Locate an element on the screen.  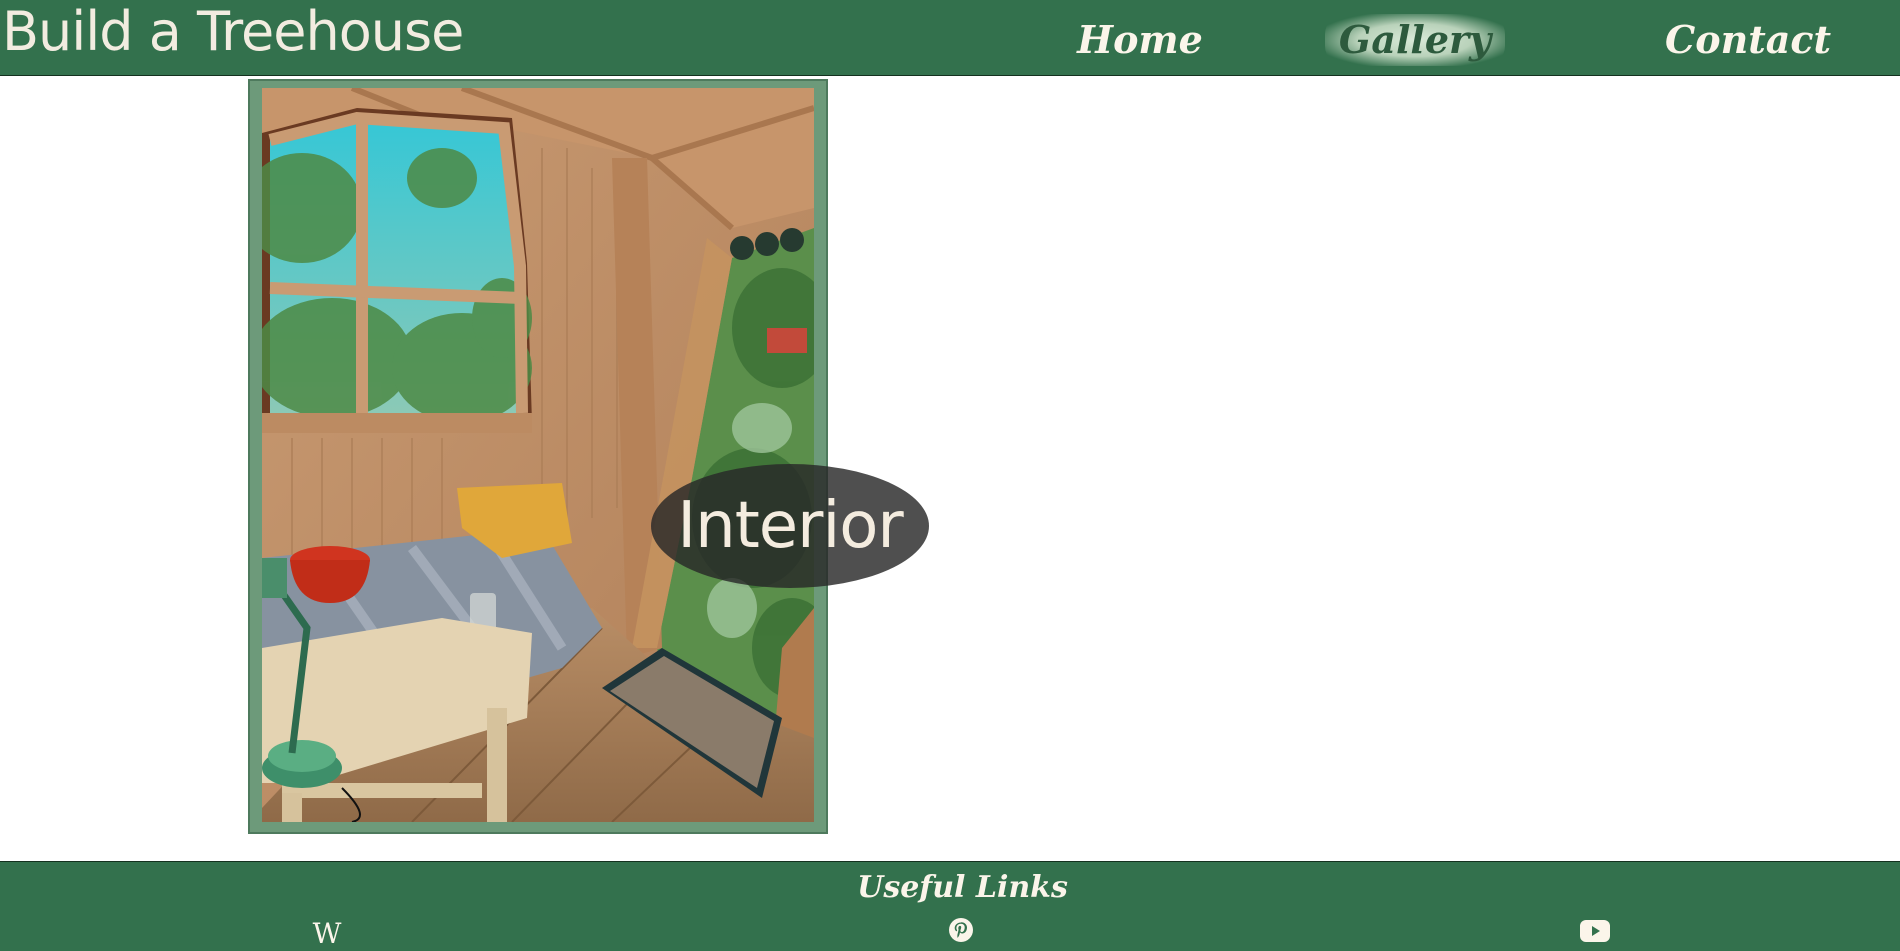
wikipedia-link: W is located at coordinates (327, 933).